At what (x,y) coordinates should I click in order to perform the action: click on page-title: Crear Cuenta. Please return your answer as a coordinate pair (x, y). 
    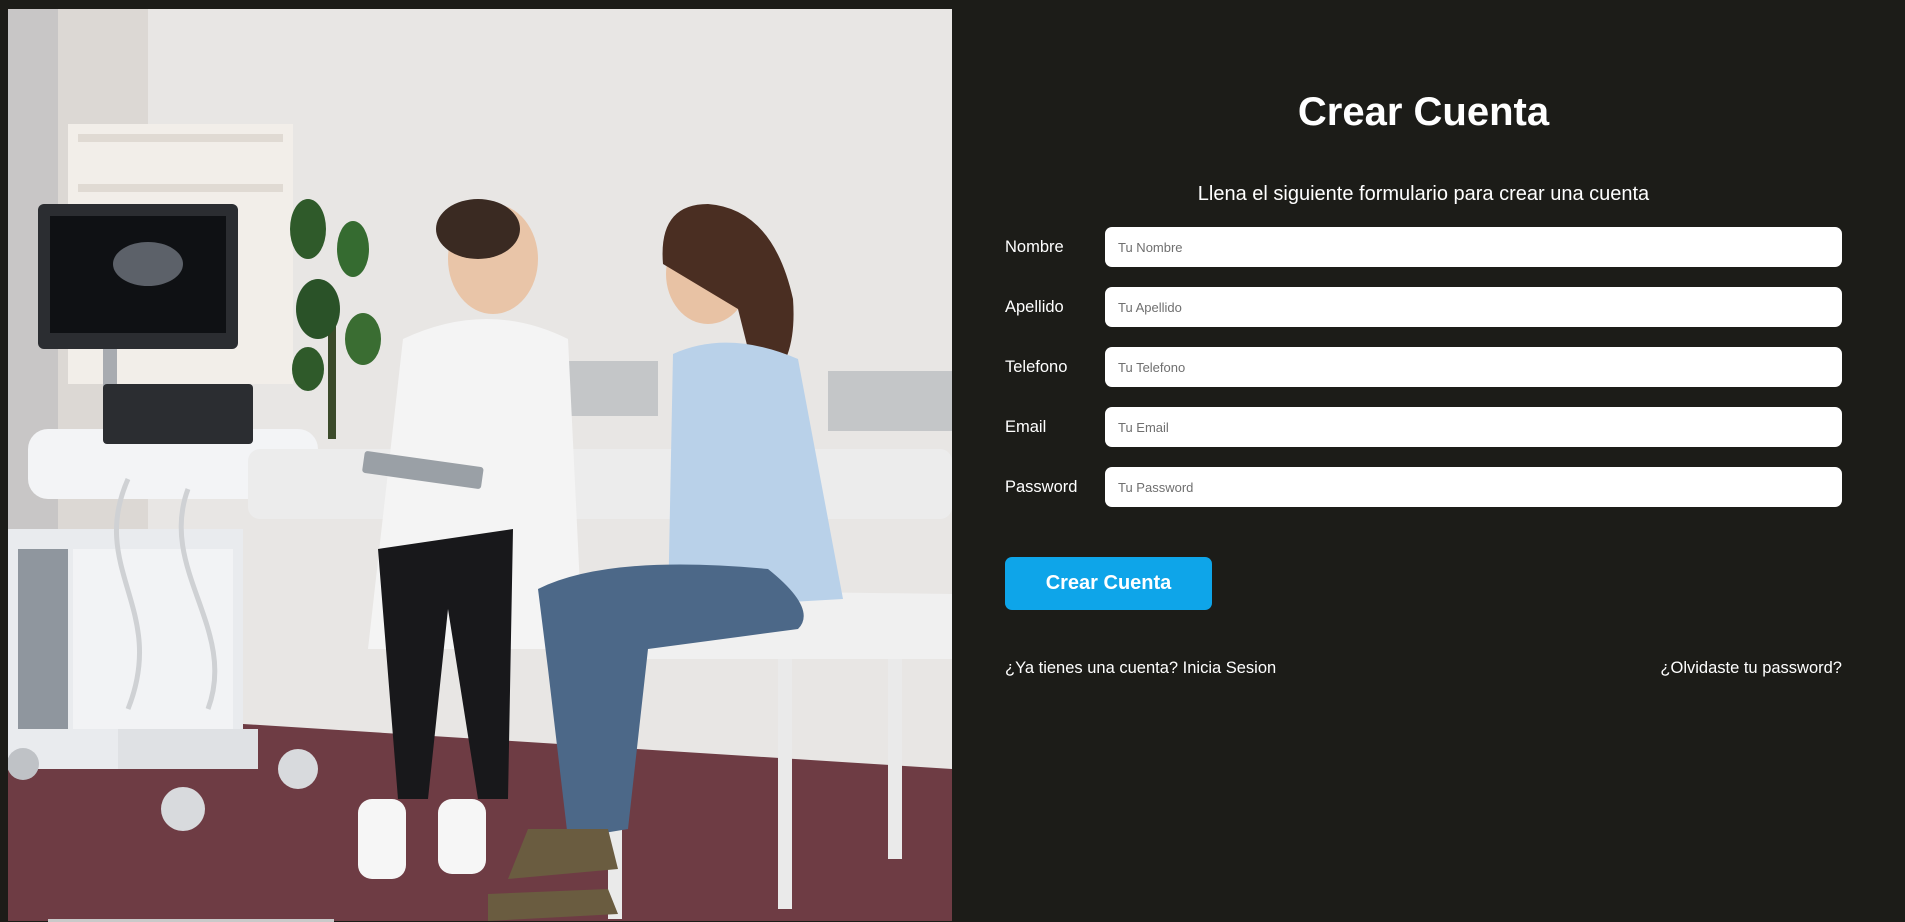
    Looking at the image, I should click on (1423, 112).